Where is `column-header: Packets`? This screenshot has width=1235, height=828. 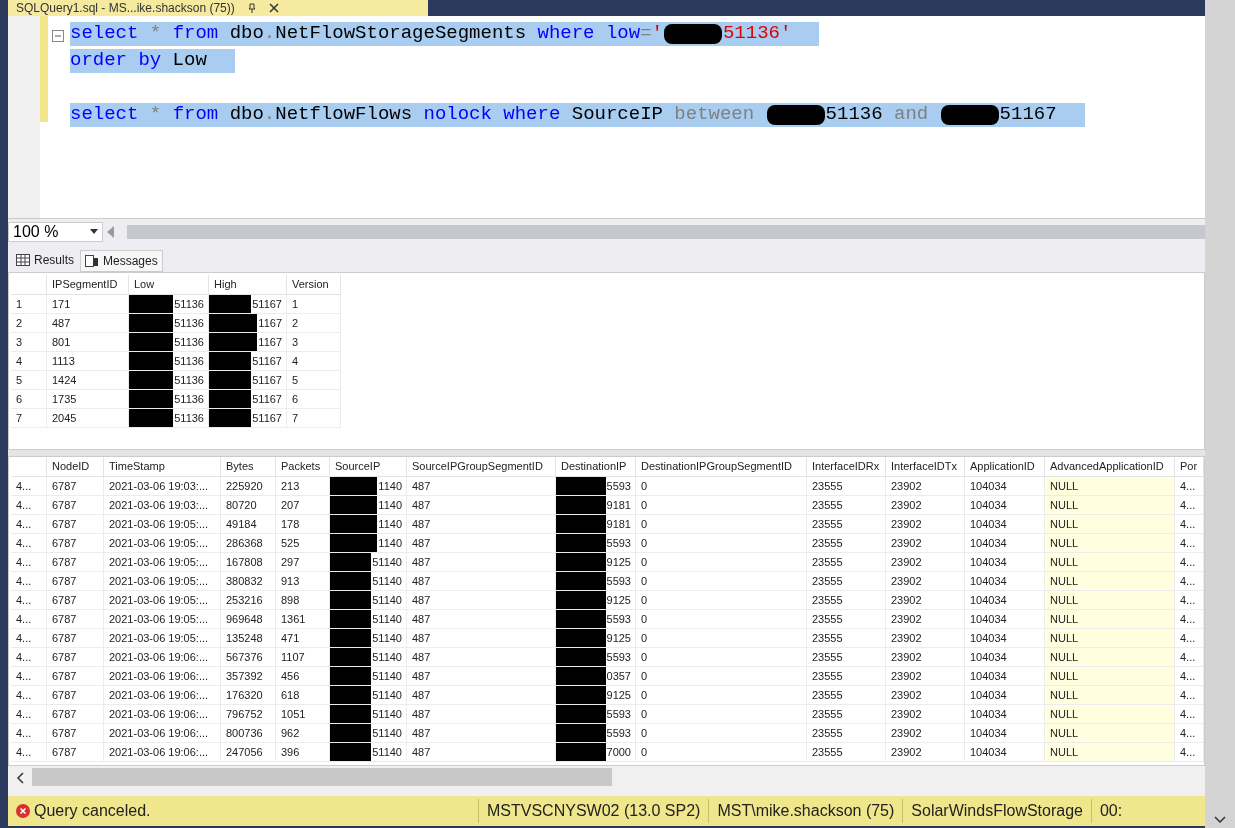 column-header: Packets is located at coordinates (303, 467).